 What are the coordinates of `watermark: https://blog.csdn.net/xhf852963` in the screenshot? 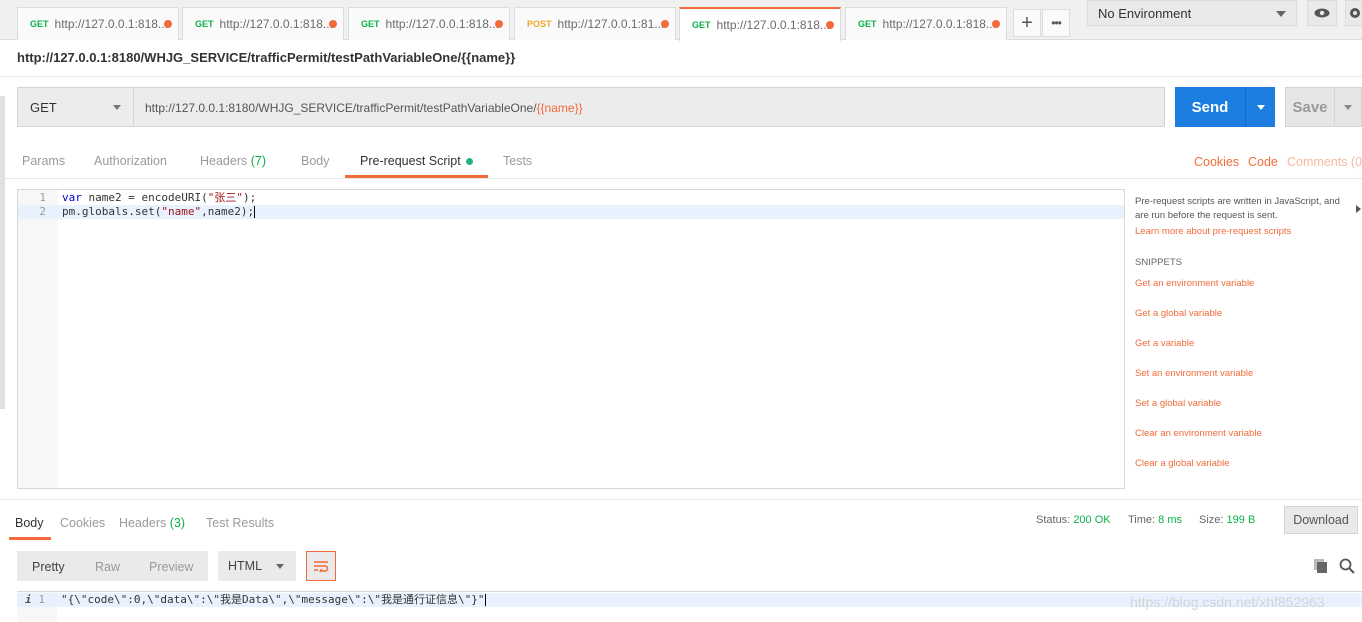 It's located at (1227, 602).